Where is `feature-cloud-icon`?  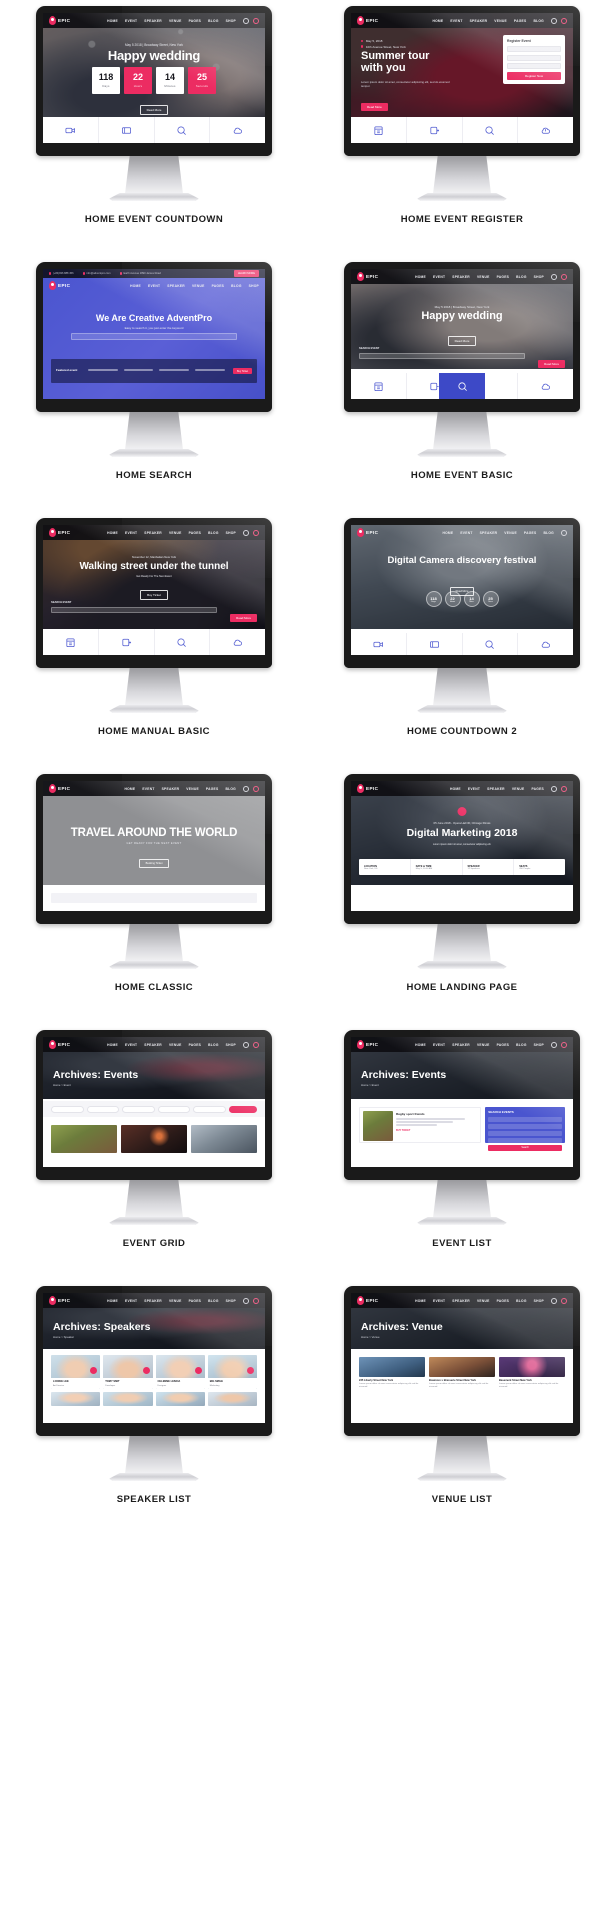 feature-cloud-icon is located at coordinates (545, 386).